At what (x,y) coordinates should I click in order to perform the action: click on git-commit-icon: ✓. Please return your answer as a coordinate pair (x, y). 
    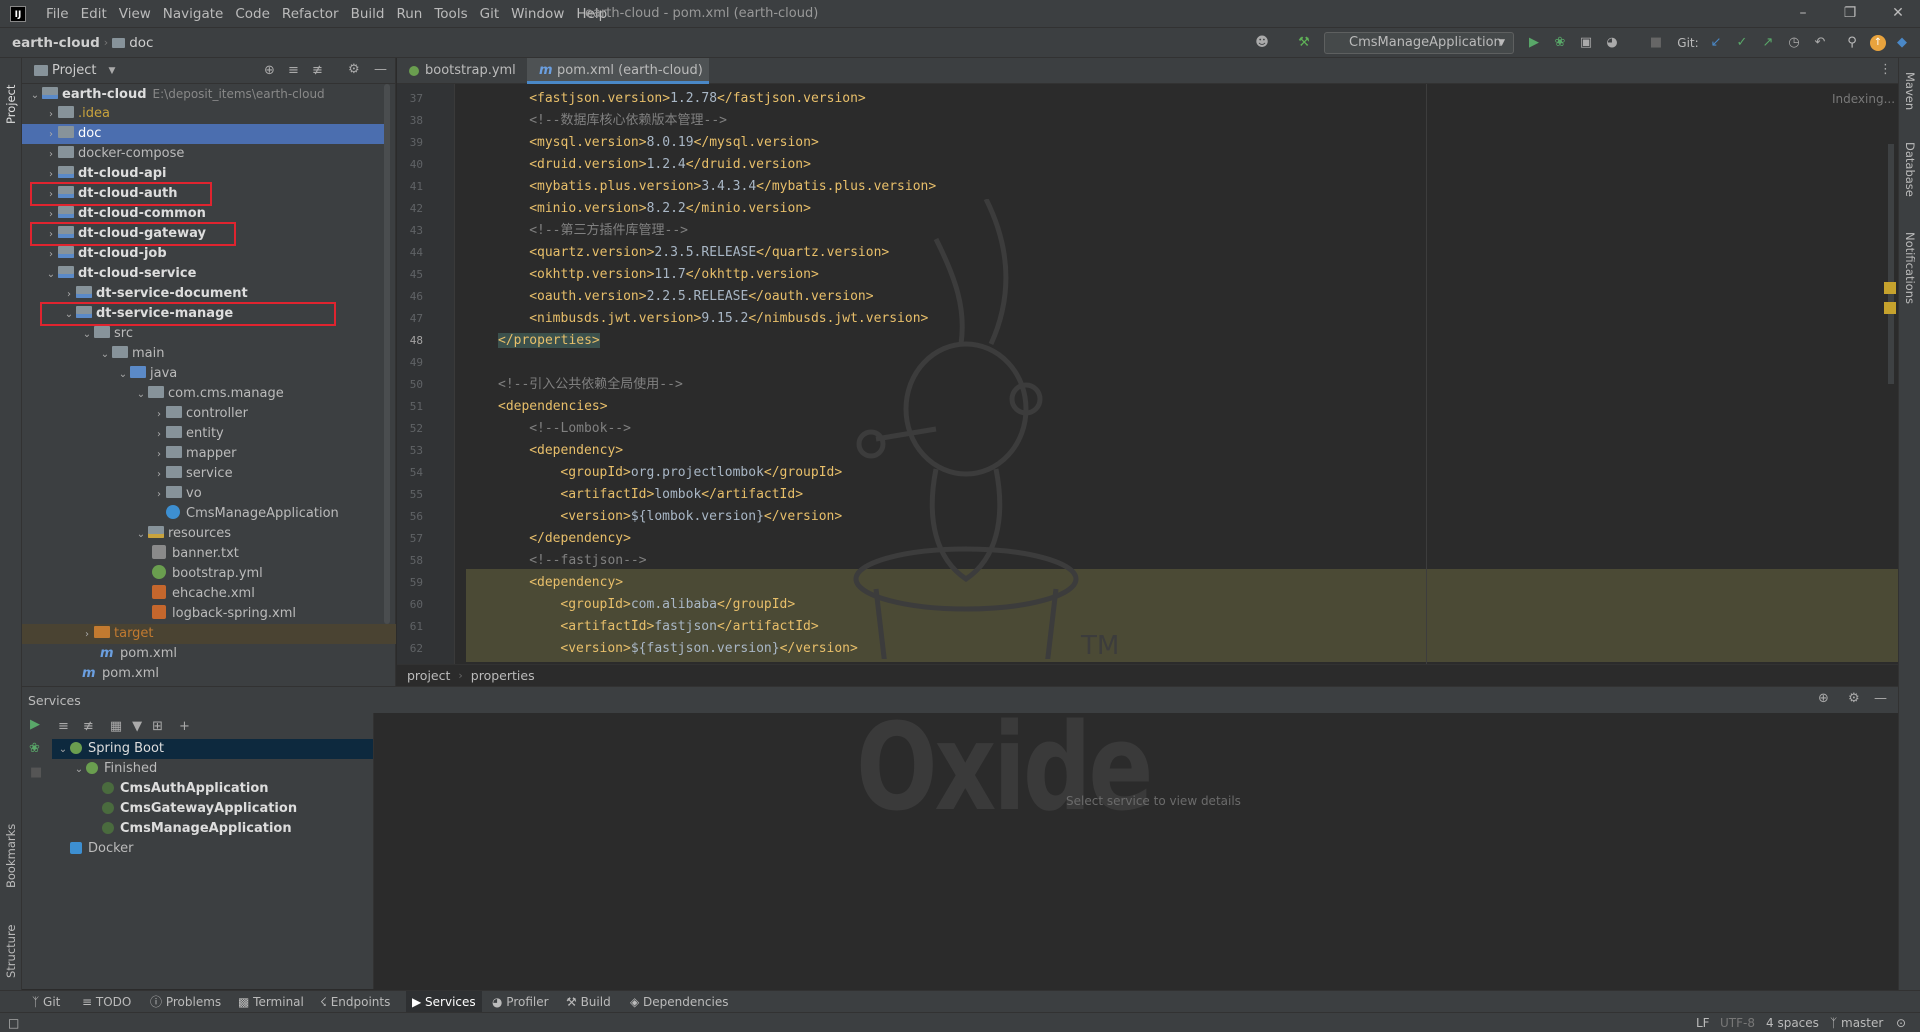
    Looking at the image, I should click on (1742, 43).